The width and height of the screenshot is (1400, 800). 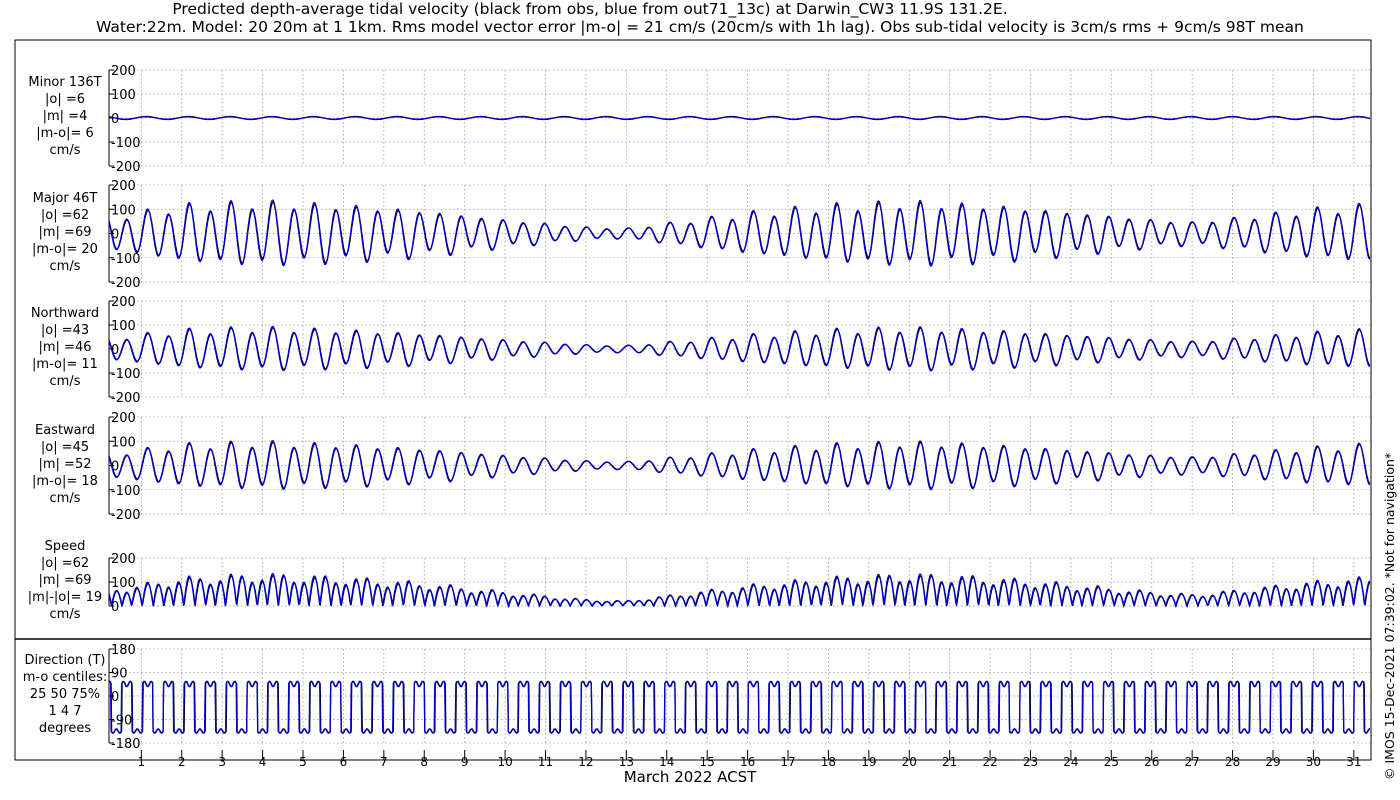 What do you see at coordinates (909, 762) in the screenshot?
I see `xtick-label-19: 20` at bounding box center [909, 762].